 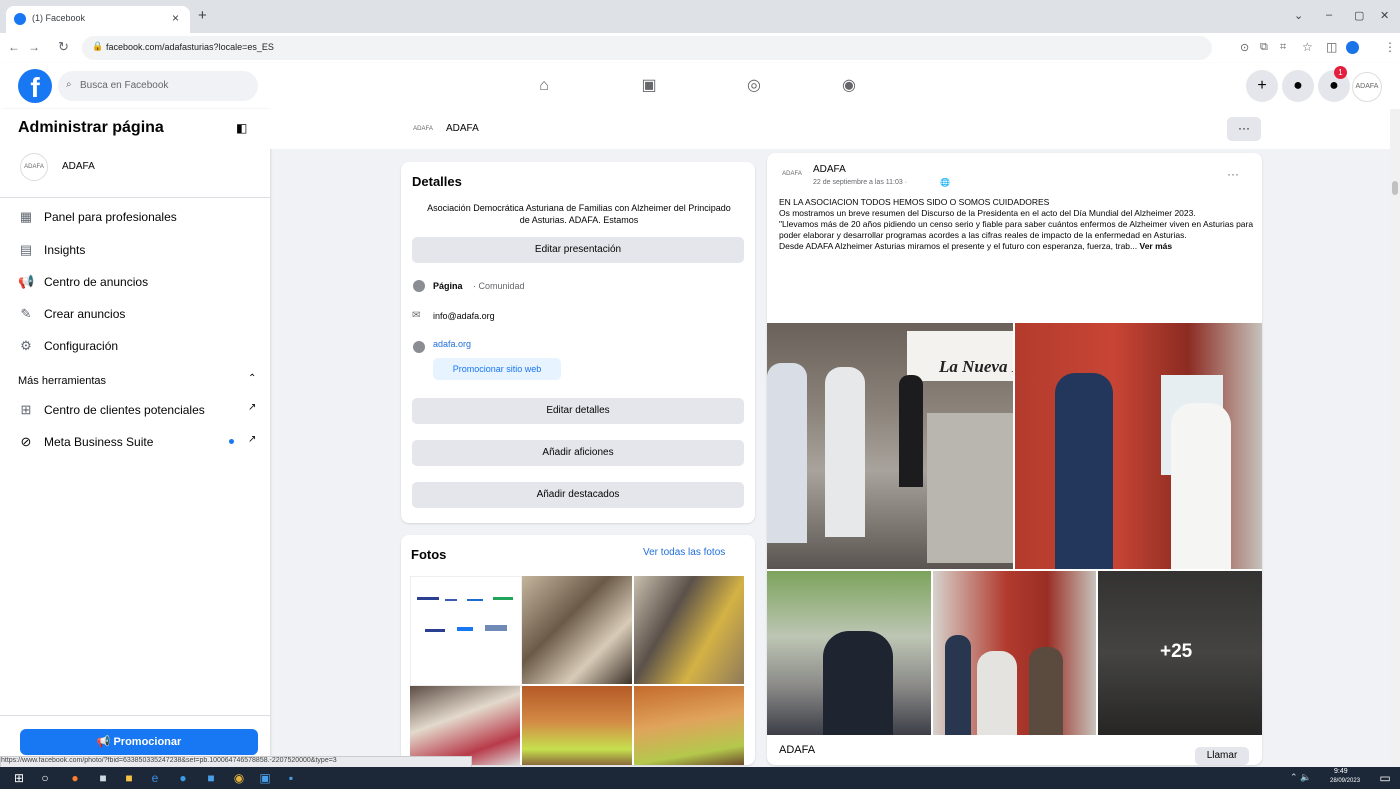 What do you see at coordinates (1359, 15) in the screenshot?
I see `maximize-button: ▢` at bounding box center [1359, 15].